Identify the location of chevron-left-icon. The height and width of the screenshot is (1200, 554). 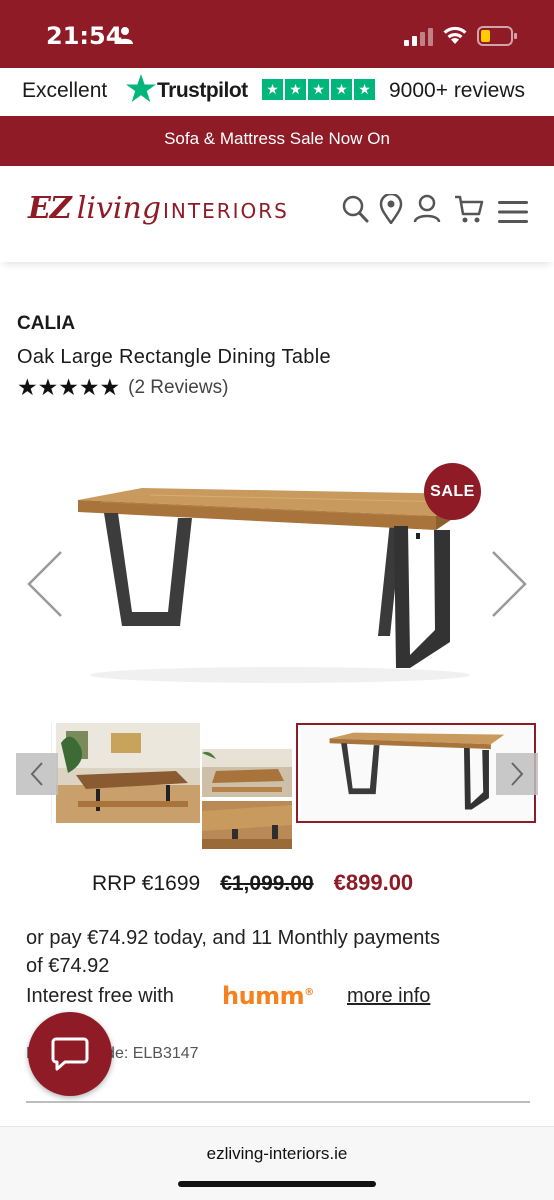
(45, 584).